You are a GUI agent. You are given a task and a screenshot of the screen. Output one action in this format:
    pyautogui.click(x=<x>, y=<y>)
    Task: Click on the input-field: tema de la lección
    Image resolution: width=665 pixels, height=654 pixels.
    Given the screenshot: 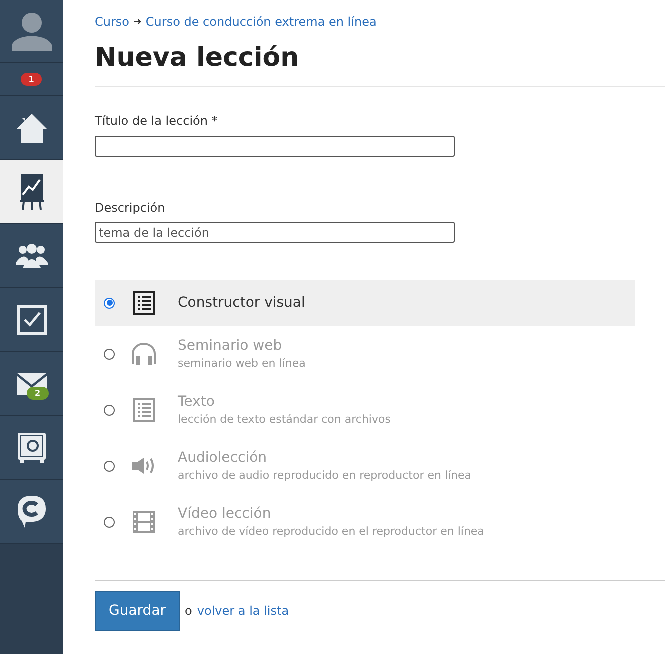 What is the action you would take?
    pyautogui.click(x=275, y=232)
    